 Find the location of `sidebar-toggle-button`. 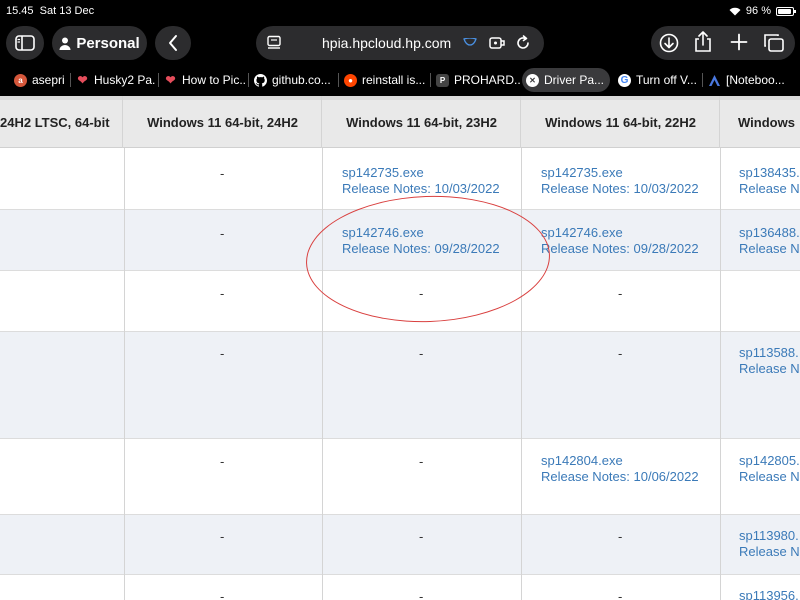

sidebar-toggle-button is located at coordinates (25, 43).